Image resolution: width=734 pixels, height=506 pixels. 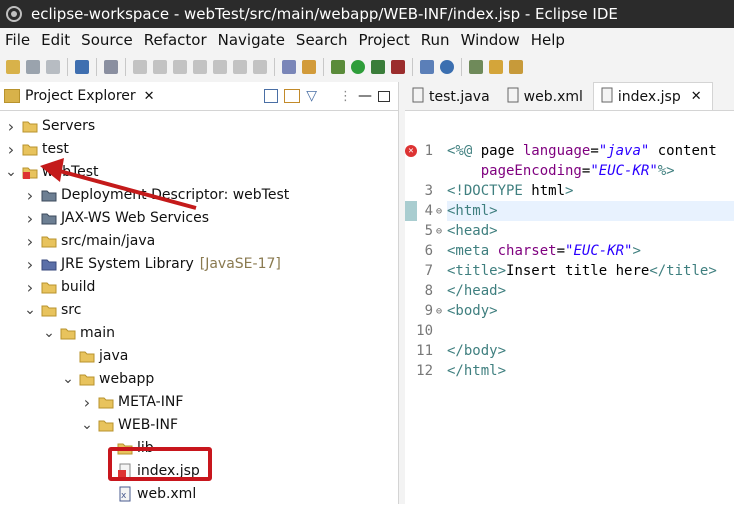 What do you see at coordinates (52, 170) in the screenshot?
I see `arrow-head` at bounding box center [52, 170].